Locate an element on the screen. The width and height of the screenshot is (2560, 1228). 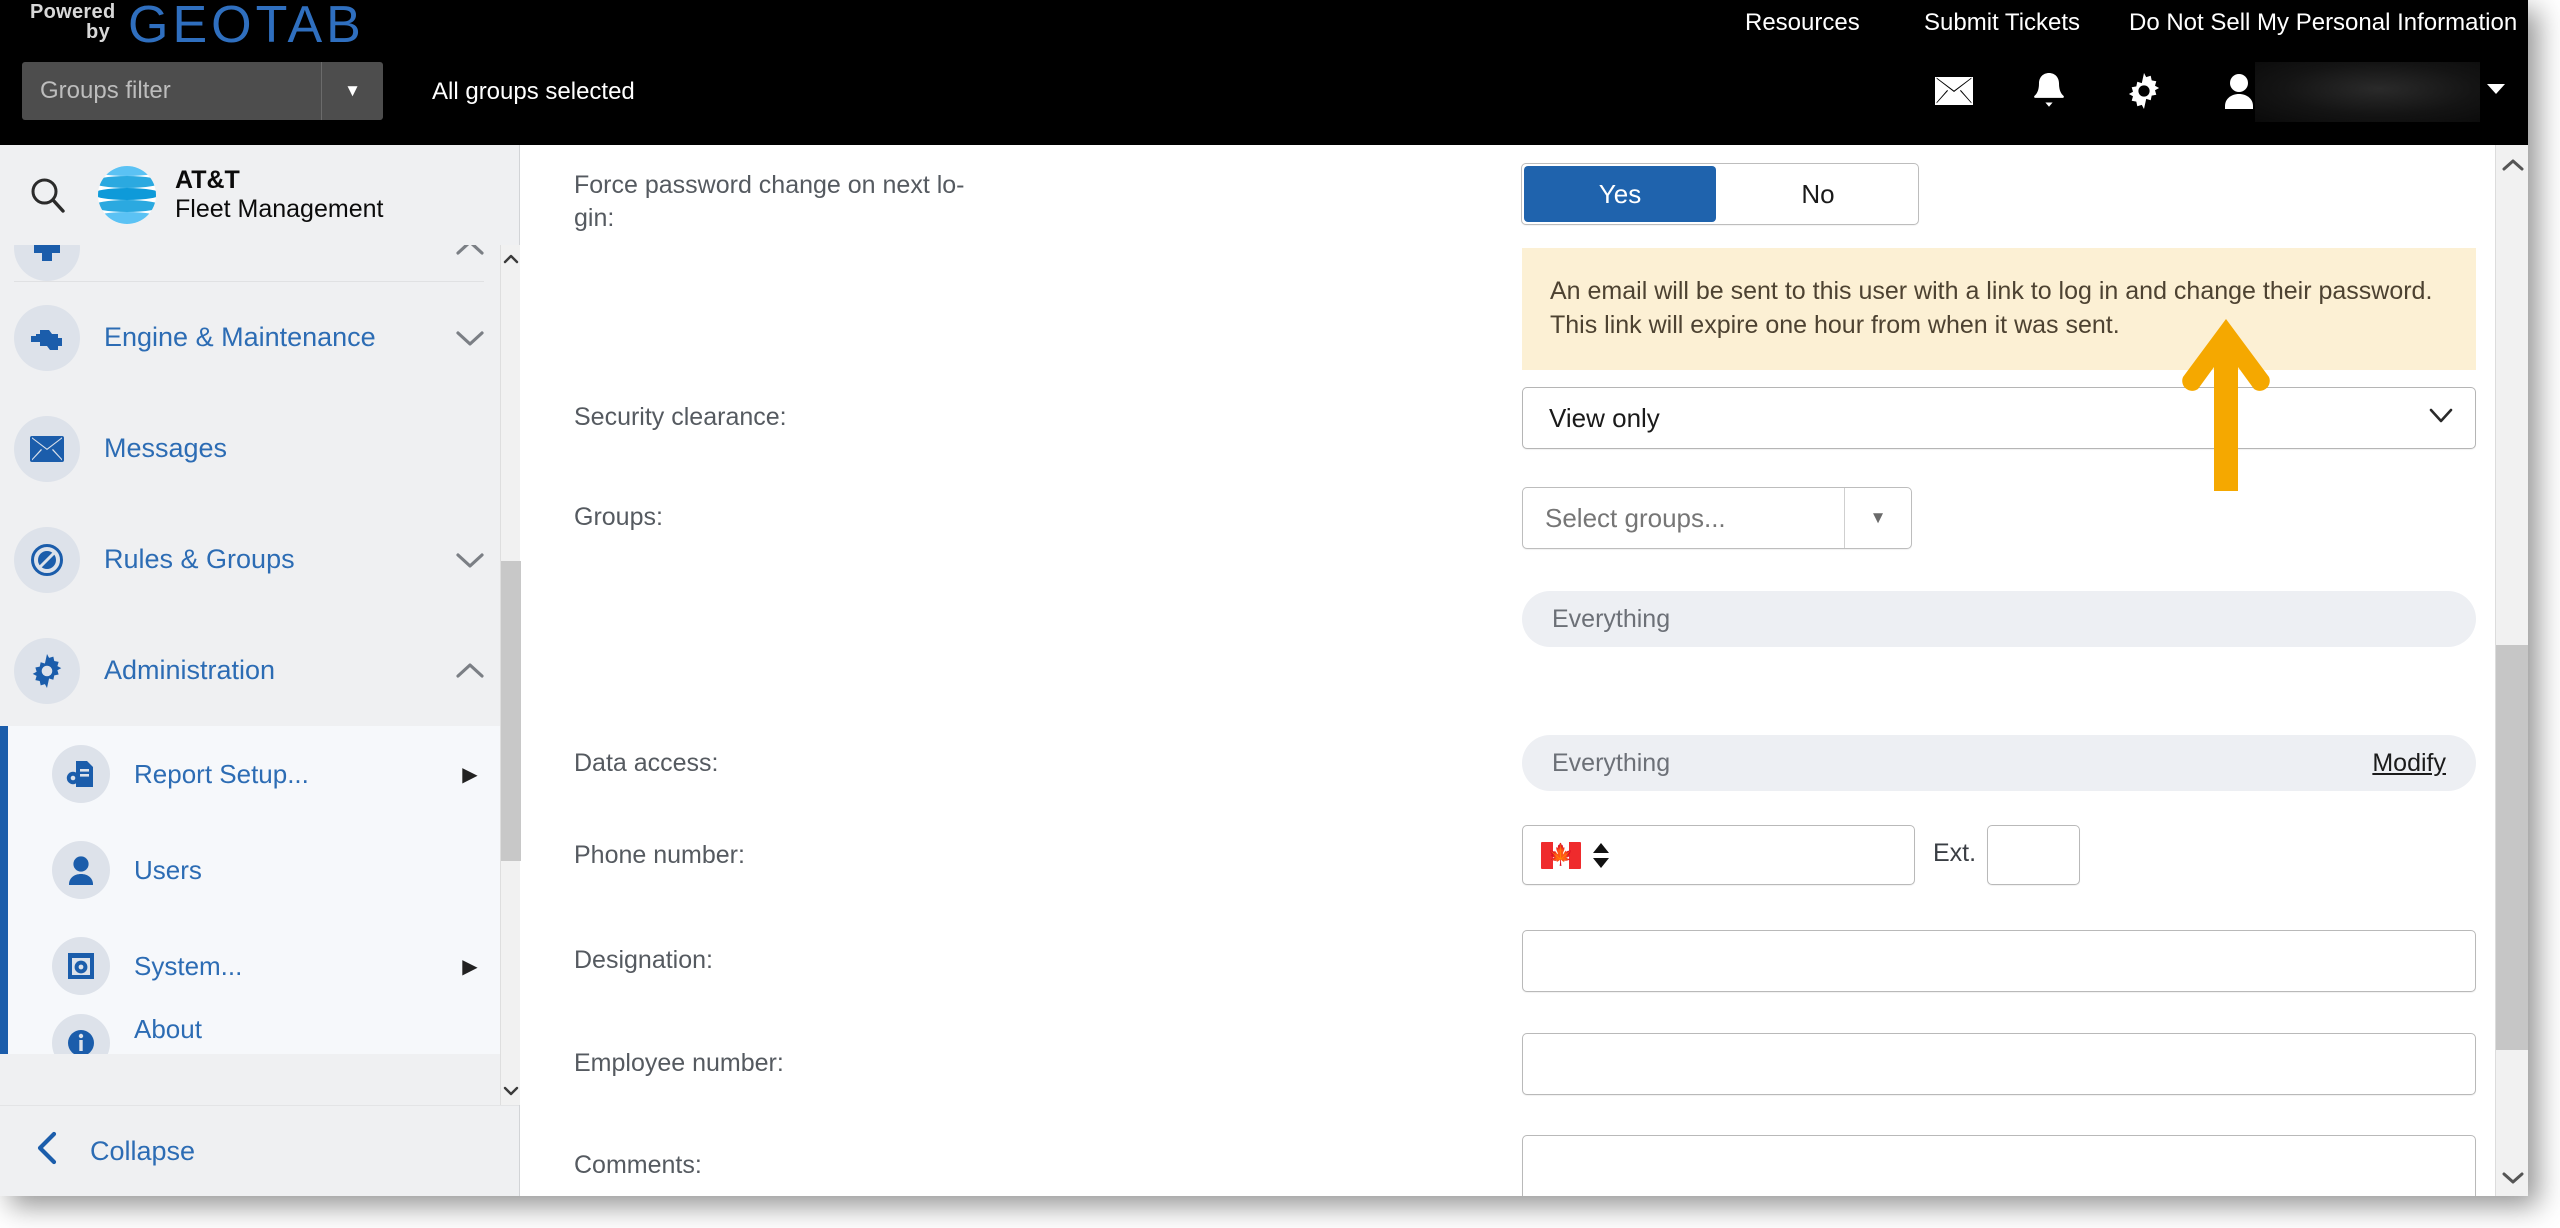
nav-submit-tickets: Submit Tickets is located at coordinates (2002, 24).